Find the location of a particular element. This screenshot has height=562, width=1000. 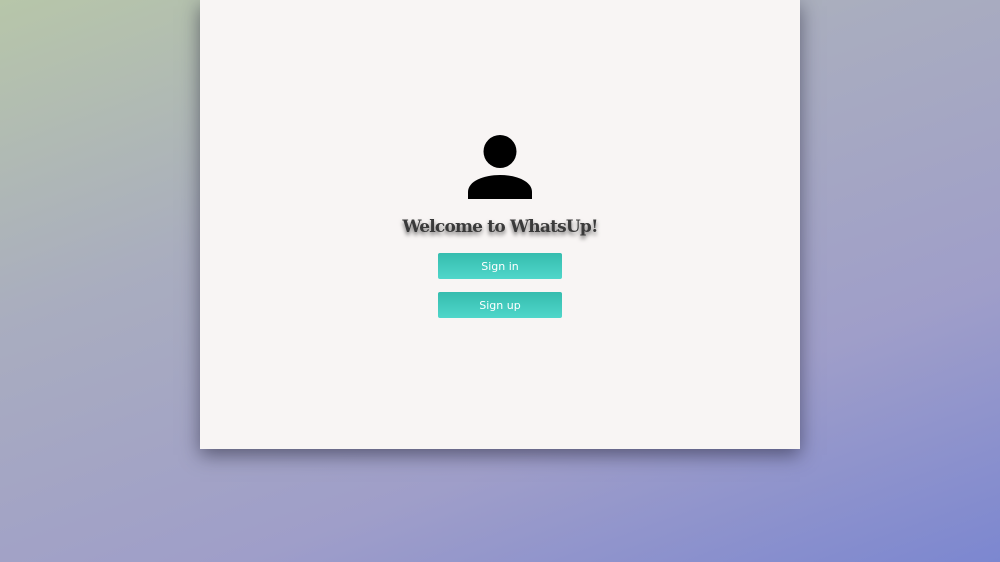

sign-up-button: Sign up is located at coordinates (500, 305).